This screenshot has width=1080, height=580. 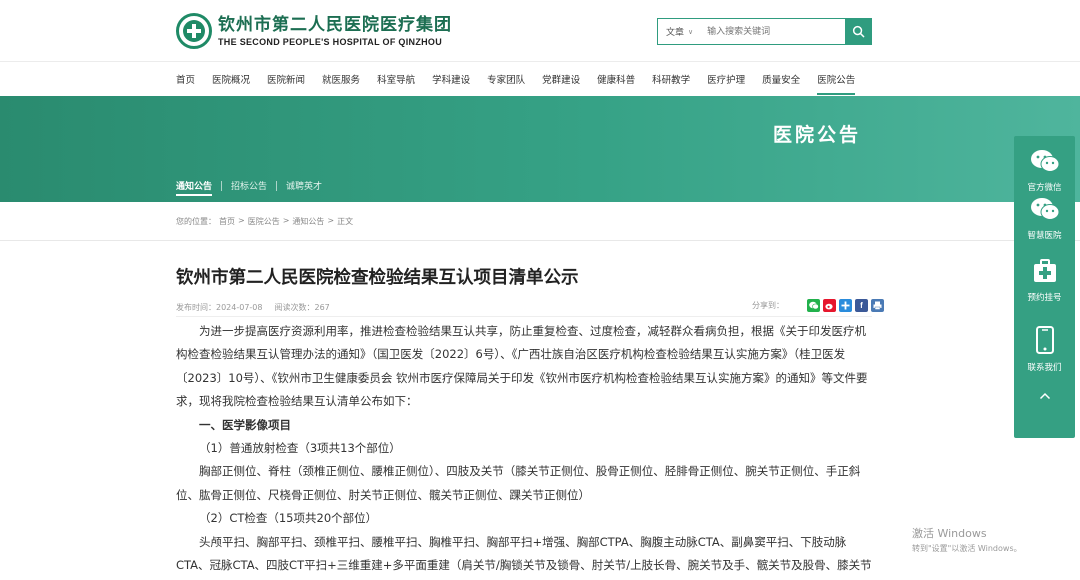 I want to click on search-button, so click(x=858, y=31).